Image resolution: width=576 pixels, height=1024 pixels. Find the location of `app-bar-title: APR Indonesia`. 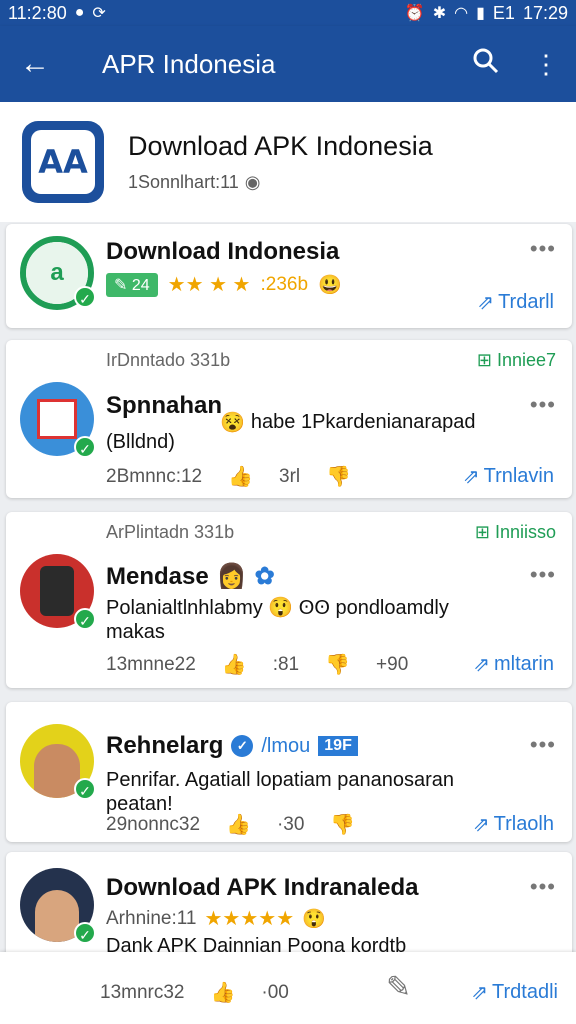

app-bar-title: APR Indonesia is located at coordinates (189, 63).